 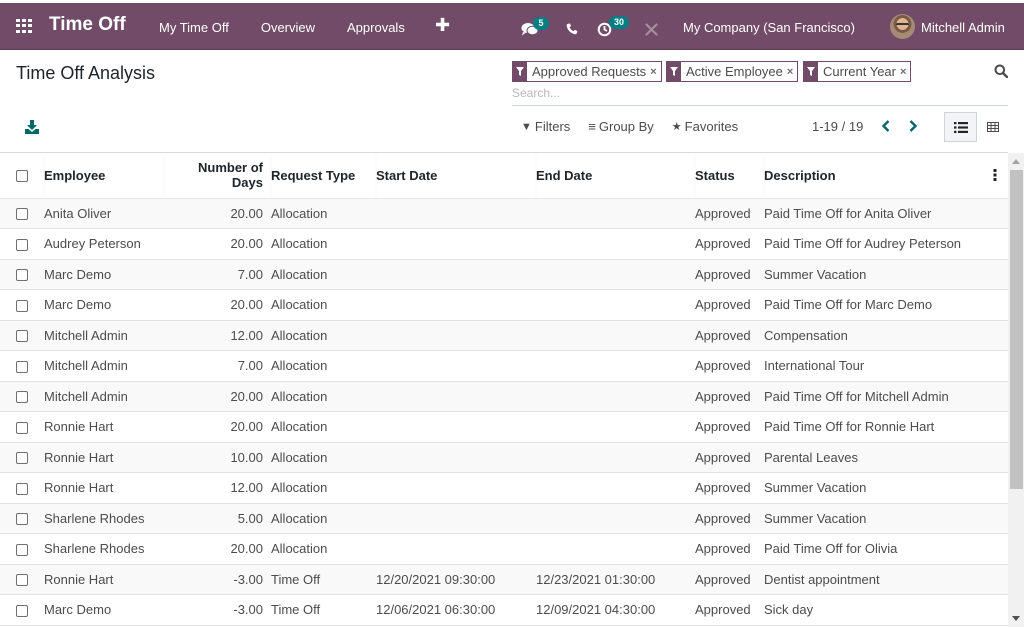 What do you see at coordinates (621, 126) in the screenshot?
I see `group-by-dropdown: ≡ Group By` at bounding box center [621, 126].